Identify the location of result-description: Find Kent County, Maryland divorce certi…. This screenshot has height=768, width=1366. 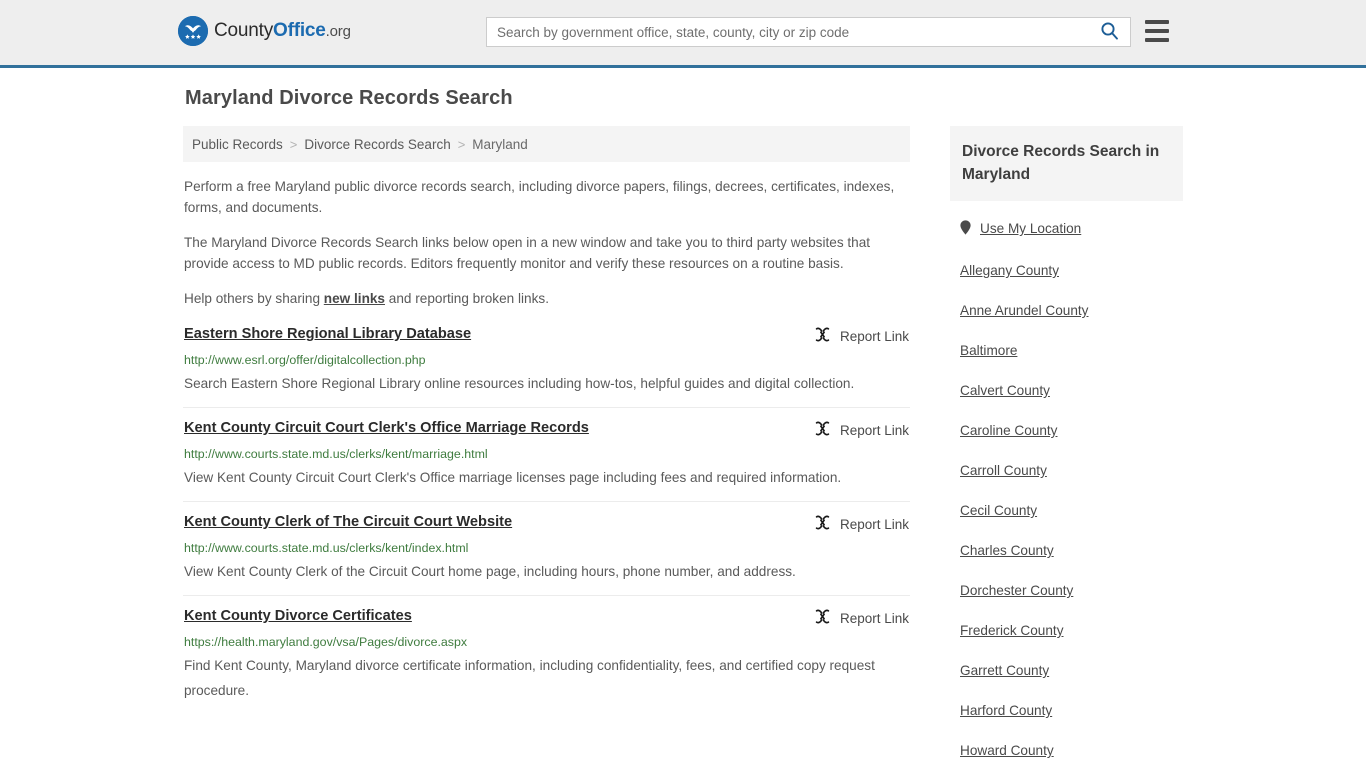
(529, 678).